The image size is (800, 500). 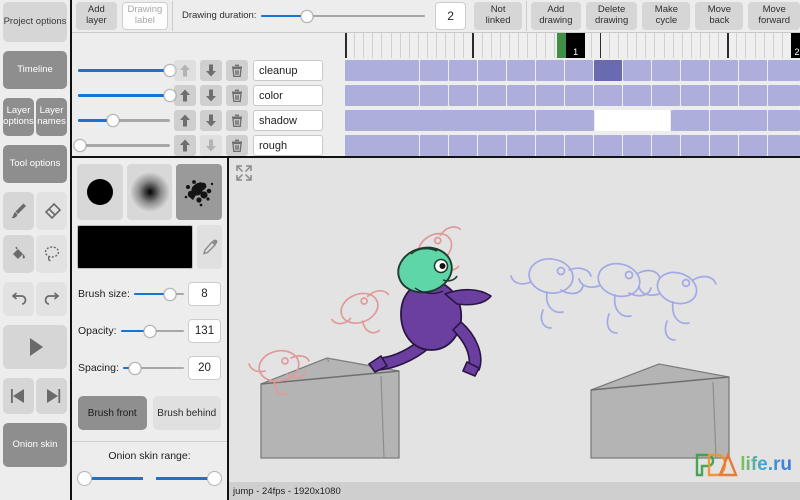 I want to click on move-back-button: Move back, so click(x=719, y=16).